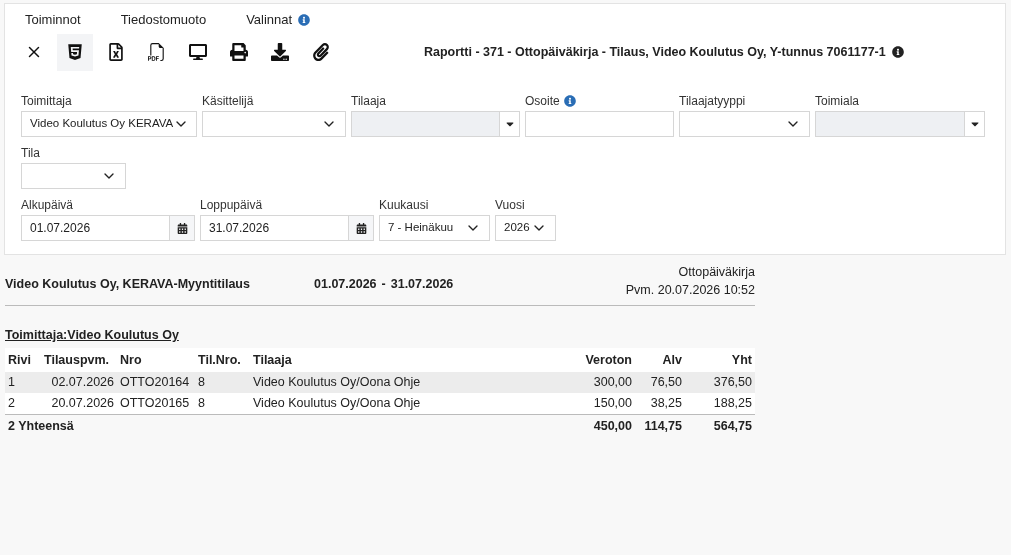 This screenshot has height=555, width=1011. What do you see at coordinates (280, 426) in the screenshot?
I see `total-label: 2 Yhteensä` at bounding box center [280, 426].